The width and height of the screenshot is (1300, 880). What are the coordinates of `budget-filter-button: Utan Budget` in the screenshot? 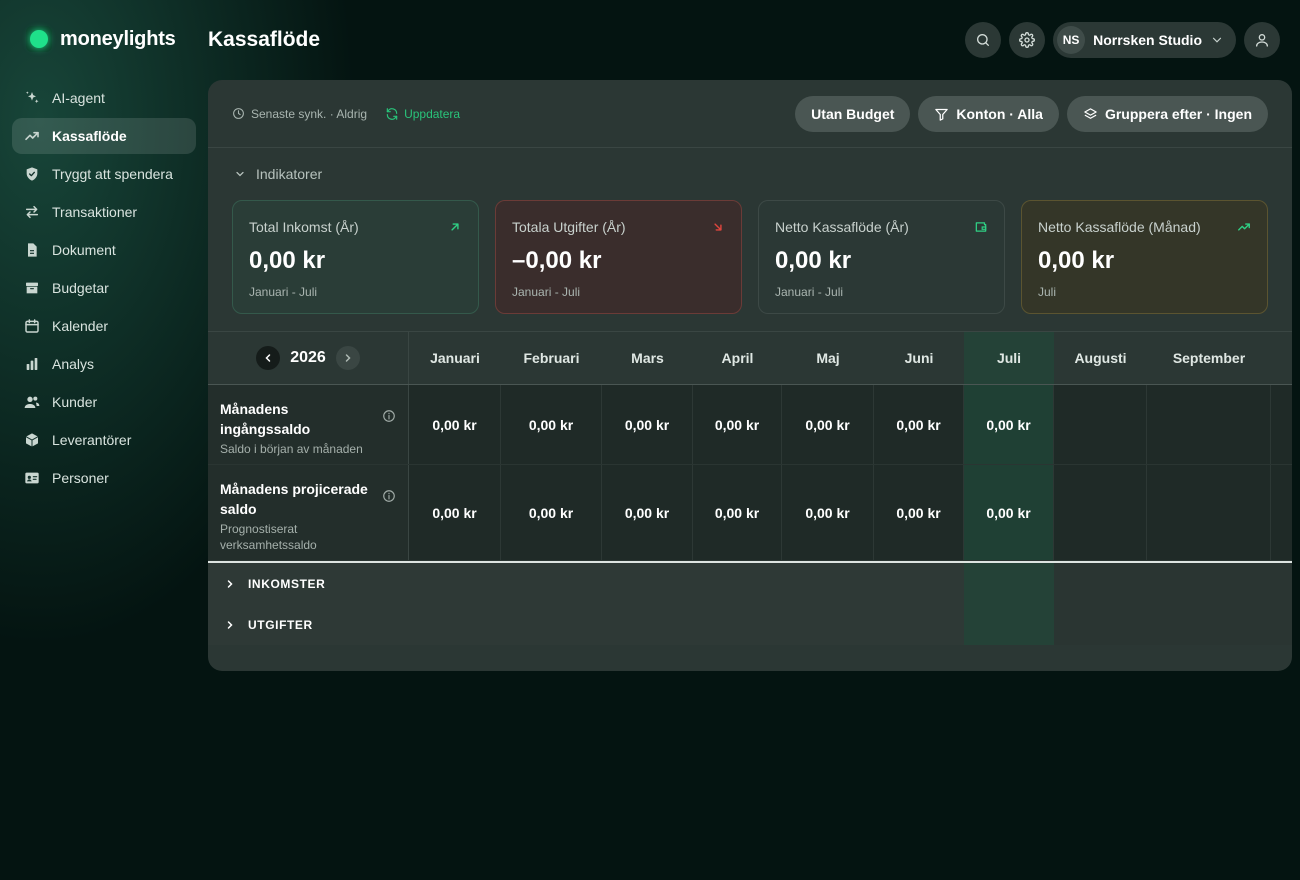 It's located at (853, 114).